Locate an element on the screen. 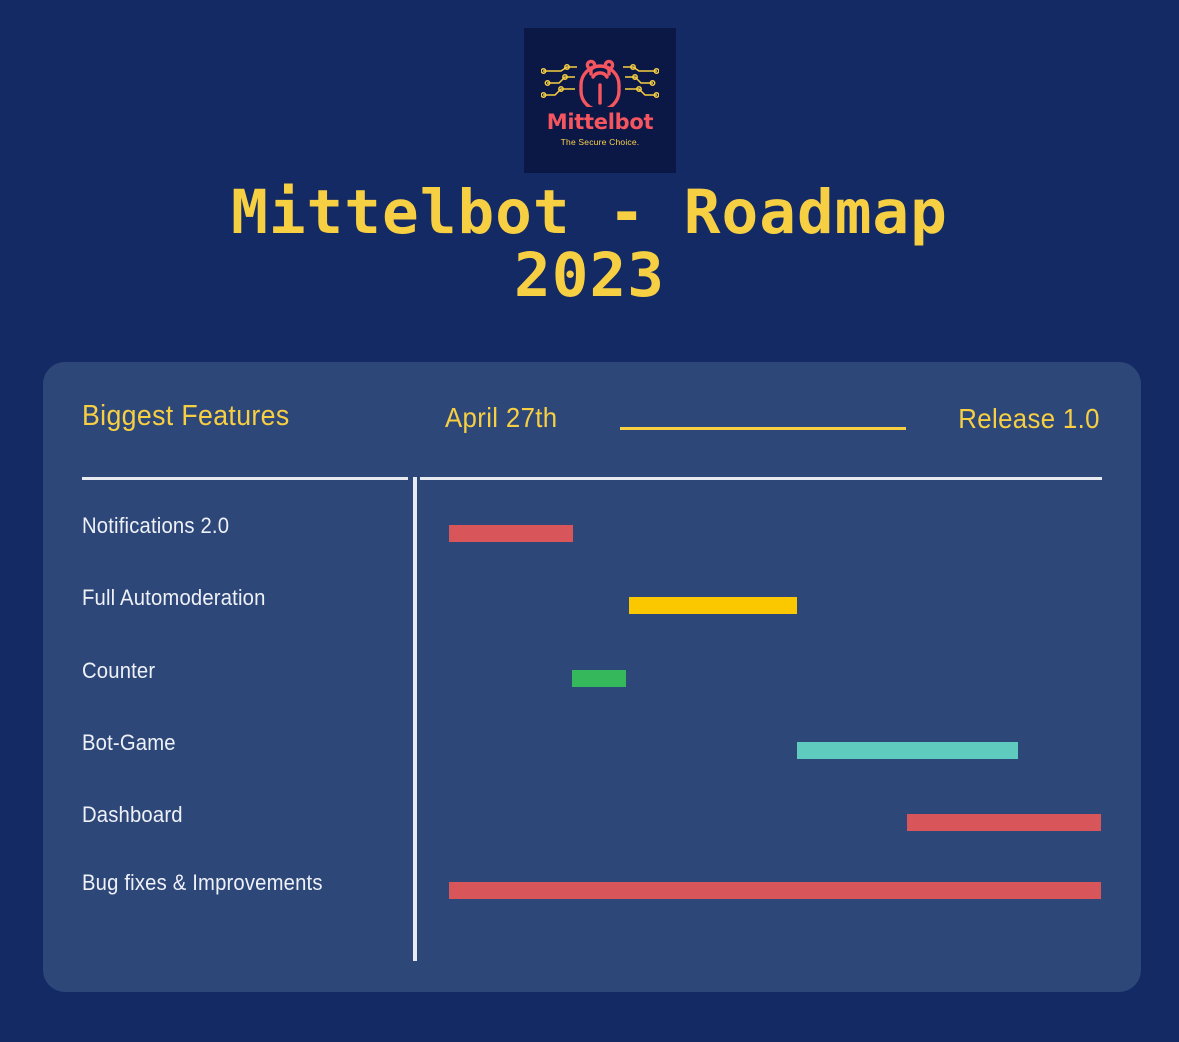  task-label: Dashboard is located at coordinates (132, 814).